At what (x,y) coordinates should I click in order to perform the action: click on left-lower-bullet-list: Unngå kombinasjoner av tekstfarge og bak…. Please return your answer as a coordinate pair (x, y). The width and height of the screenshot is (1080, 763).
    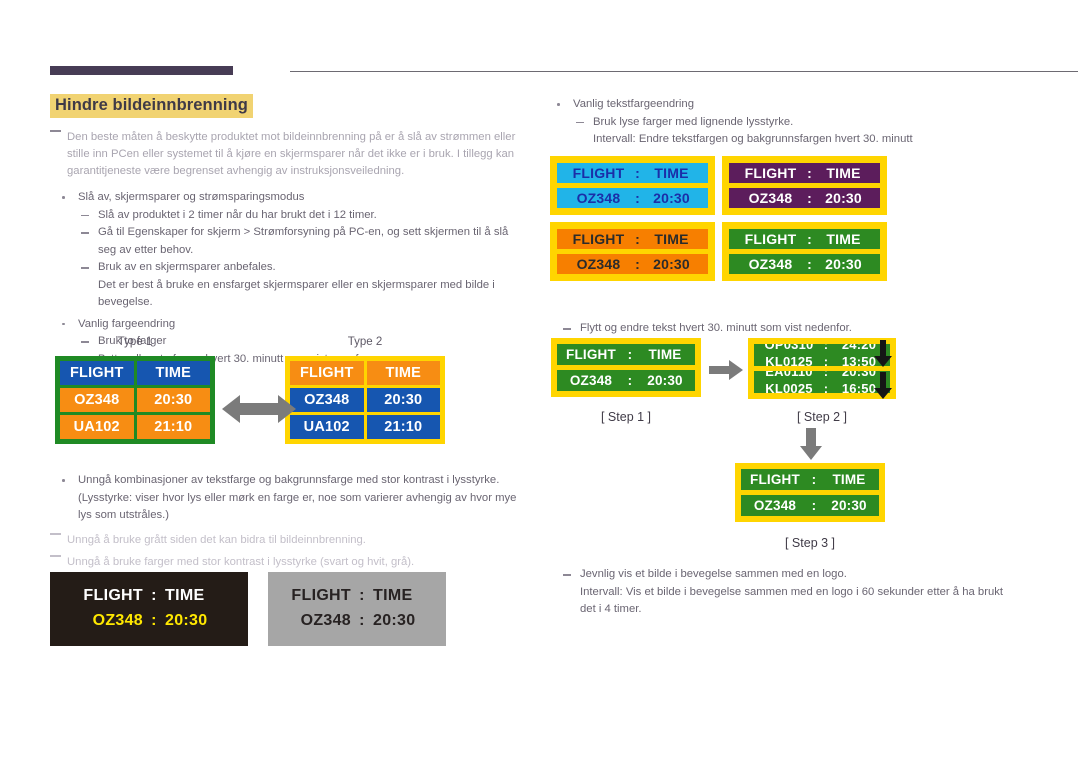
    Looking at the image, I should click on (287, 498).